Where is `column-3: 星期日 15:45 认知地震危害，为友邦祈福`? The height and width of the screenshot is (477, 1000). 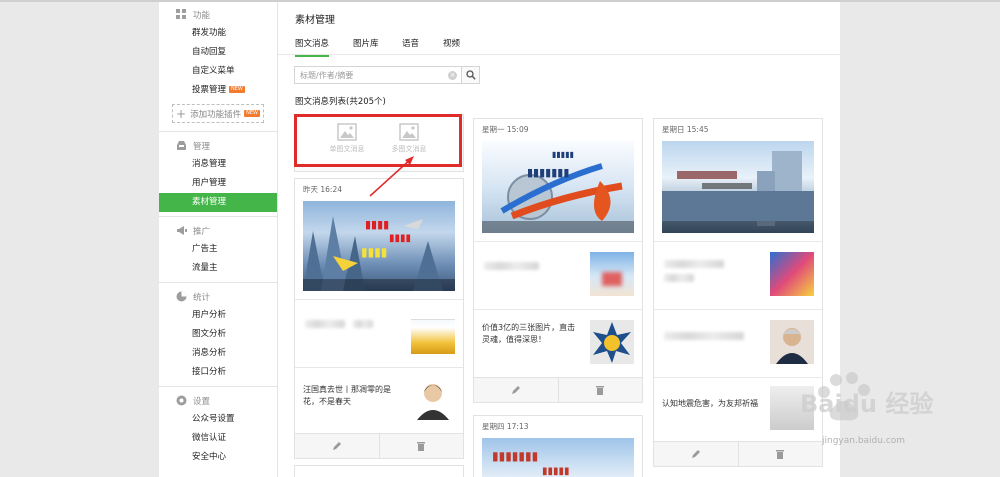
column-3: 星期日 15:45 认知地震危害，为友邦祈福 is located at coordinates (738, 292).